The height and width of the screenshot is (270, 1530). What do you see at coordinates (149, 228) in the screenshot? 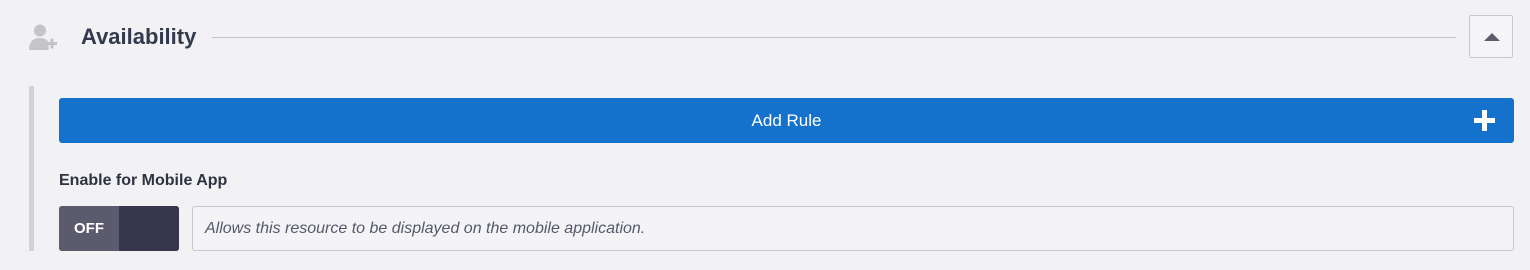
I see `toggle-knob` at bounding box center [149, 228].